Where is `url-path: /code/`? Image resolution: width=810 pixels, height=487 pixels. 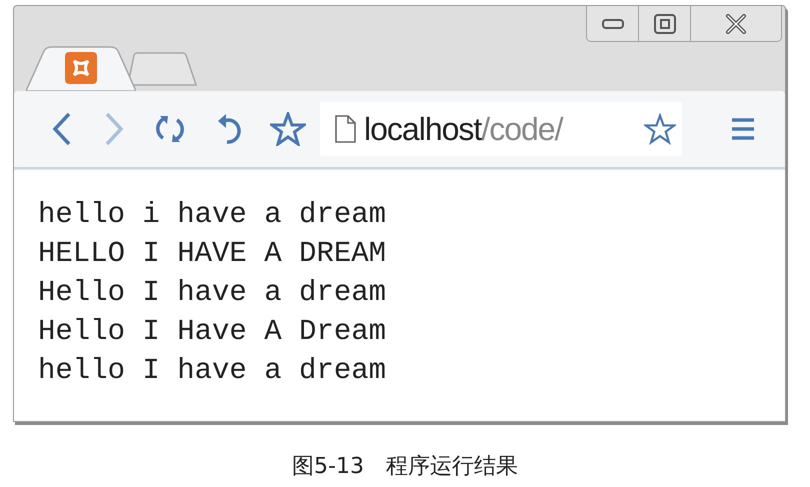 url-path: /code/ is located at coordinates (521, 129).